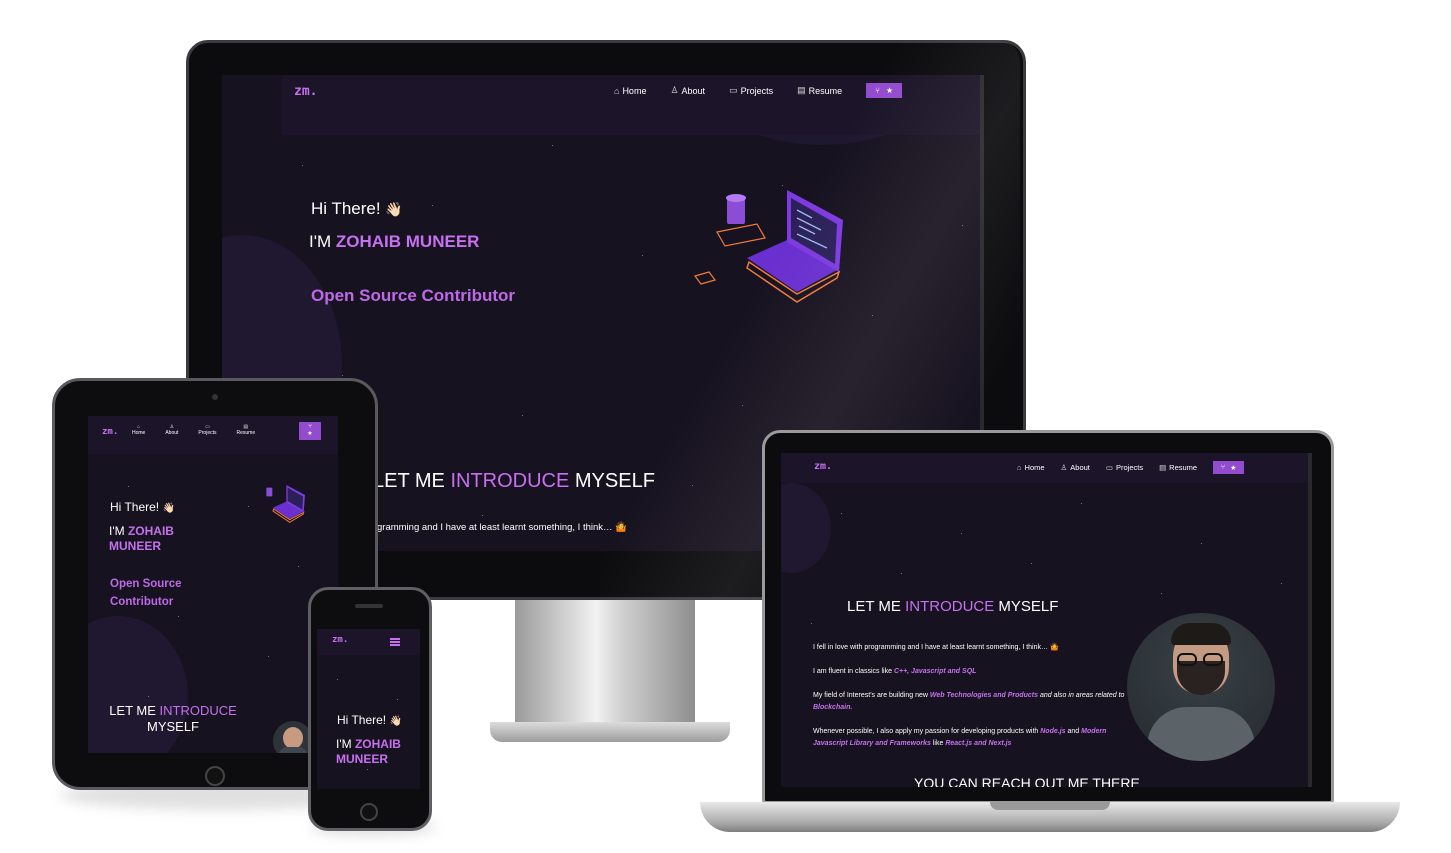 The width and height of the screenshot is (1451, 853). What do you see at coordinates (215, 776) in the screenshot?
I see `tablet-home-button` at bounding box center [215, 776].